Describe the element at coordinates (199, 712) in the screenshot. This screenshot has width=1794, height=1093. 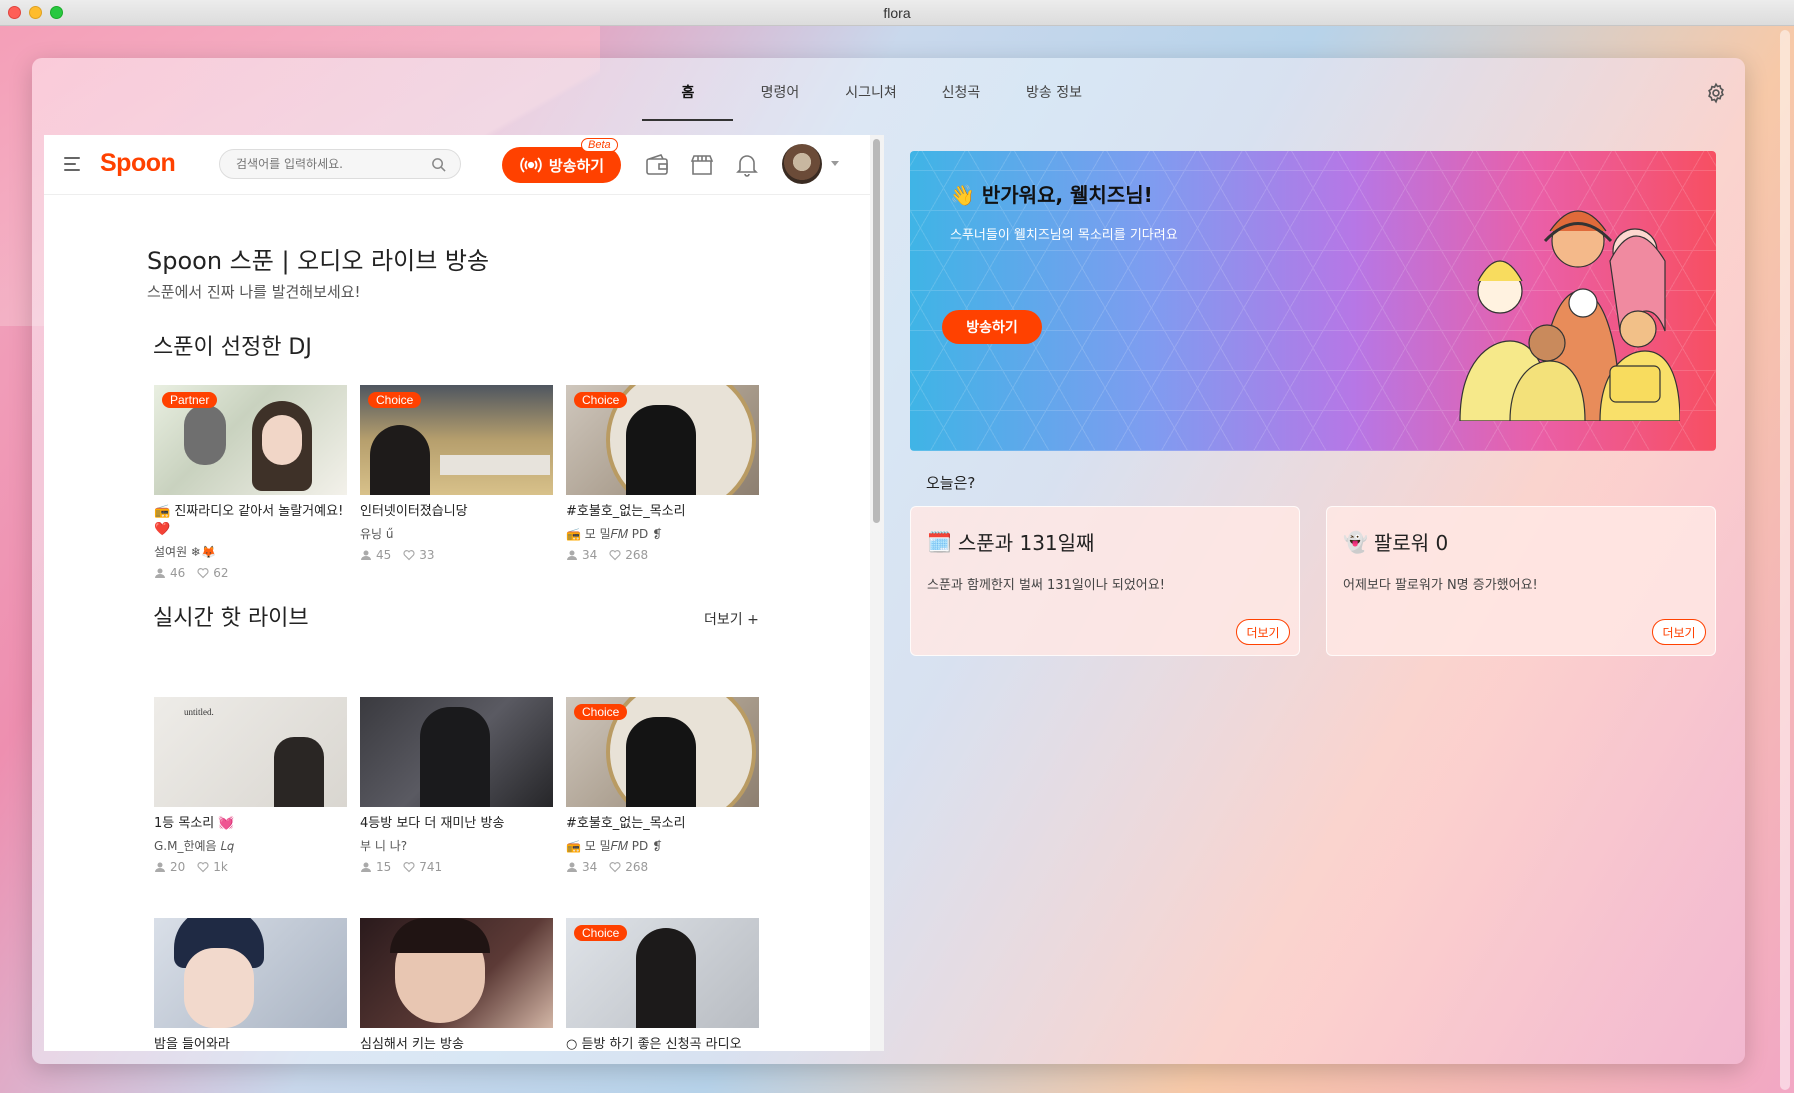
I see `thumbnail-caption: untitled.` at that location.